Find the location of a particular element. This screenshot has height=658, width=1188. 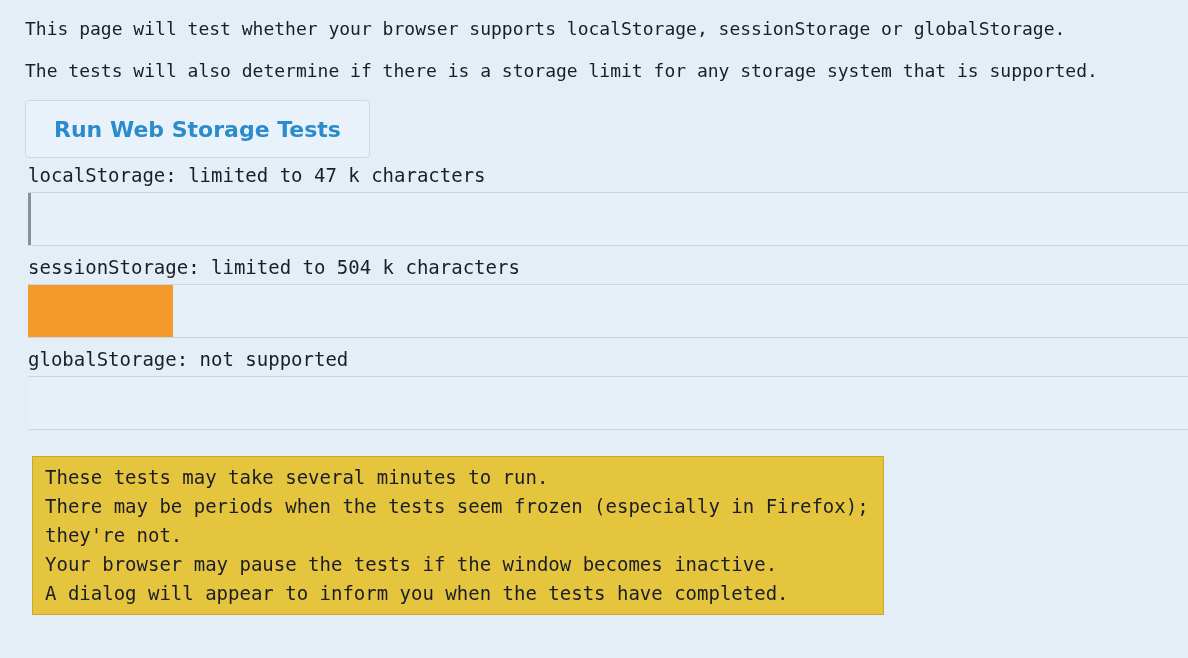

intro-text: This page will test whether your browser supports localStorage, sessionStorage or globalStorage. is located at coordinates (546, 29).